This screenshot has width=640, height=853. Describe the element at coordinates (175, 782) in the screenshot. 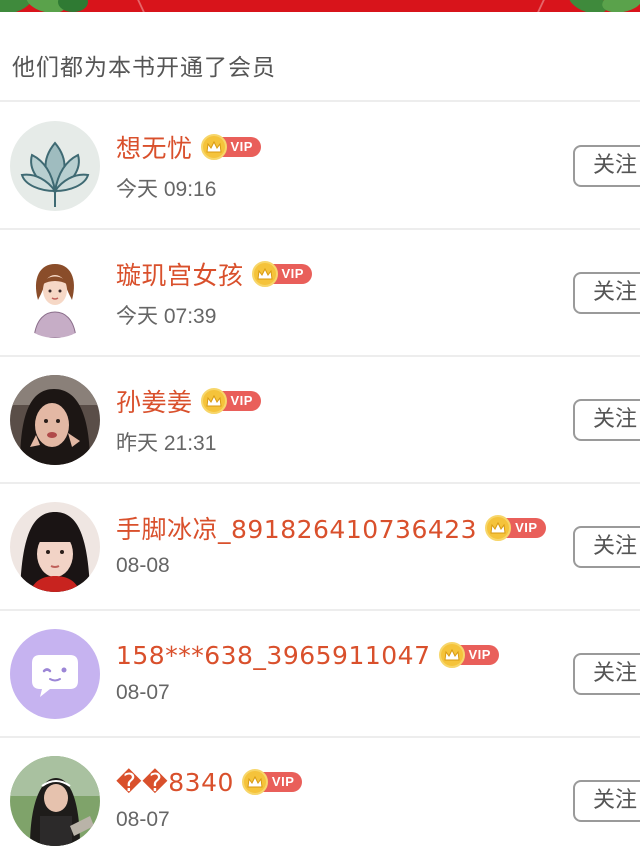

I see `member-name: ��8340` at that location.